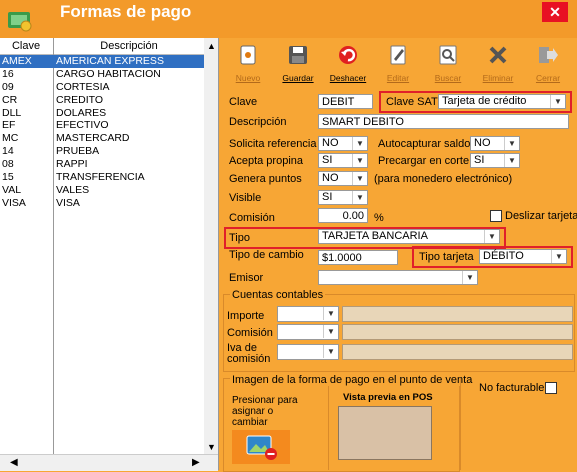 The width and height of the screenshot is (577, 472). What do you see at coordinates (10, 99) in the screenshot?
I see `list-item-clave: CR` at bounding box center [10, 99].